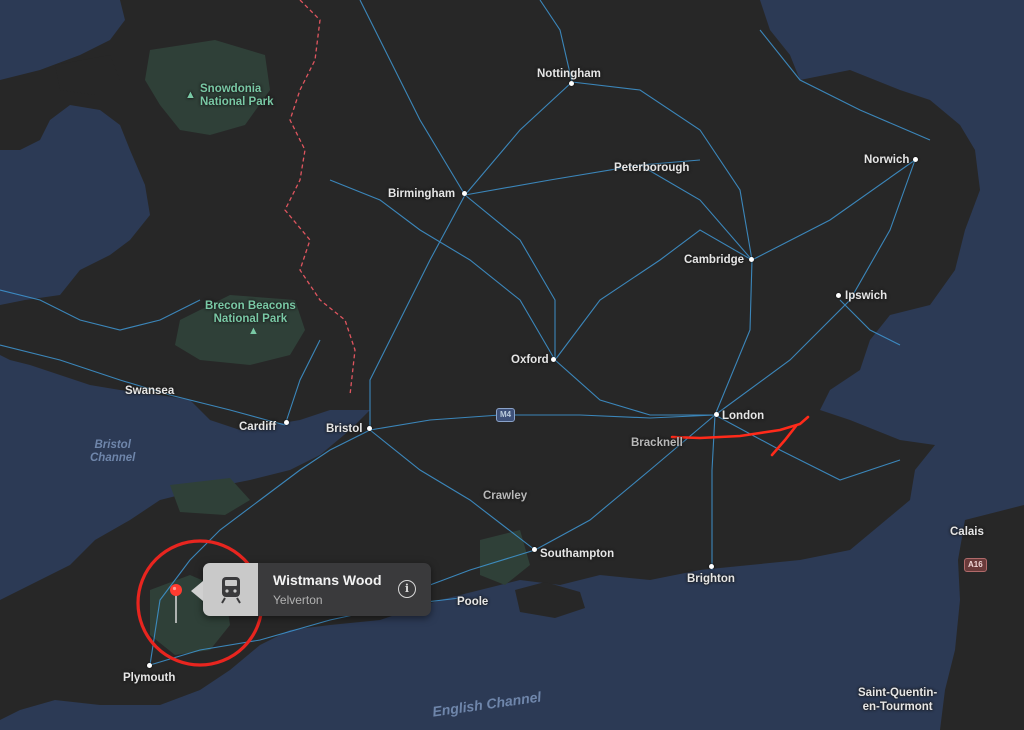  I want to click on city-label-nottingham: Nottingham, so click(569, 74).